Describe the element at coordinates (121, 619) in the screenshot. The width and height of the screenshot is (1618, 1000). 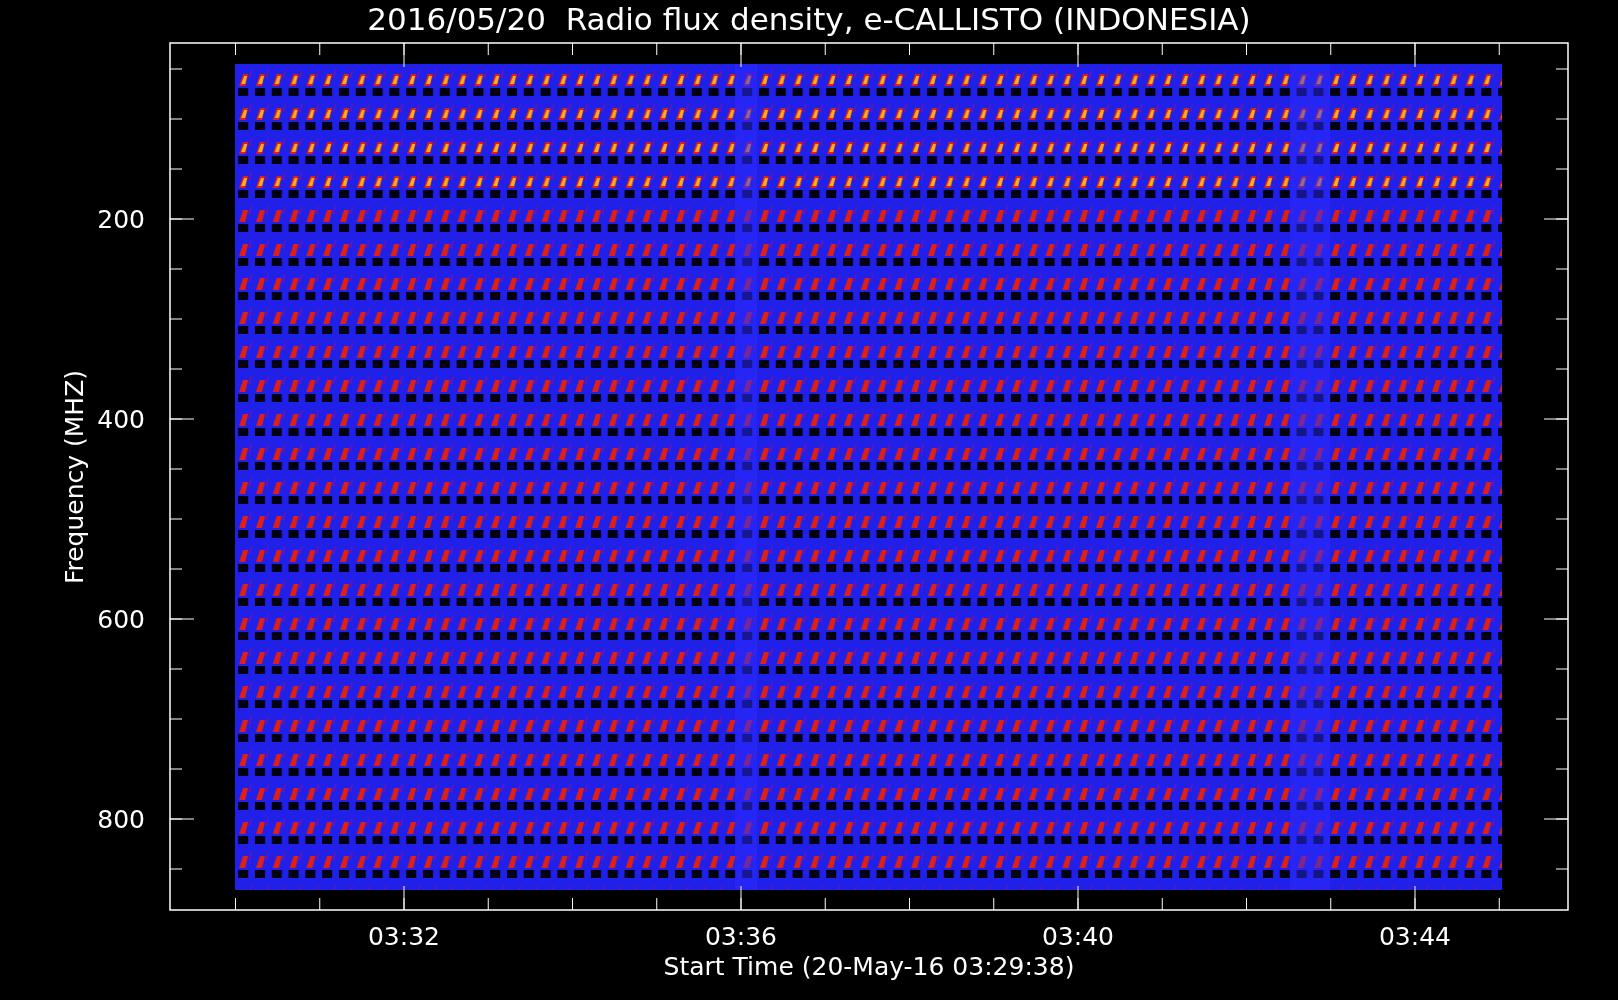
I see `y-tick-label: 600` at that location.